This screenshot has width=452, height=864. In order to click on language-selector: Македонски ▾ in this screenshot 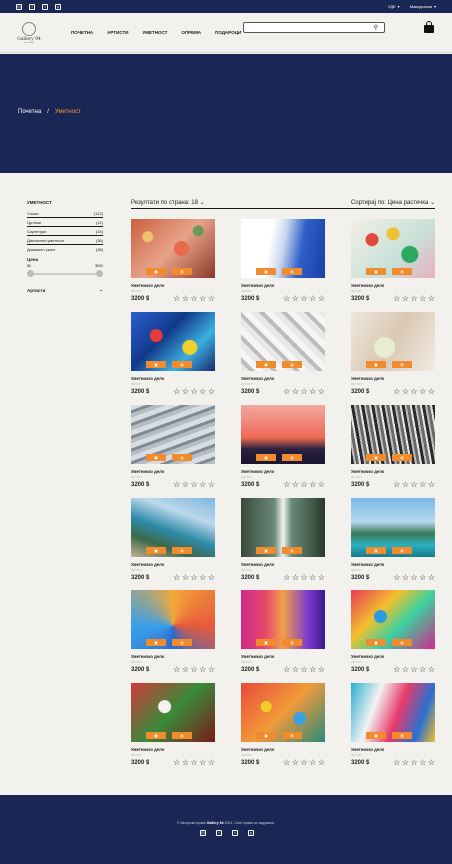, I will do `click(423, 6)`.